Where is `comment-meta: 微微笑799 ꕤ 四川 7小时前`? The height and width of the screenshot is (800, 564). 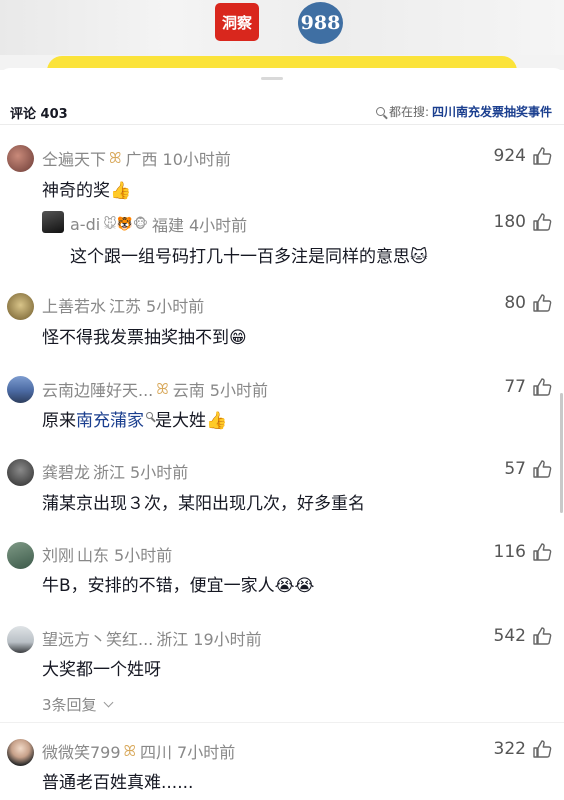 comment-meta: 微微笑799 ꕤ 四川 7小时前 is located at coordinates (138, 751).